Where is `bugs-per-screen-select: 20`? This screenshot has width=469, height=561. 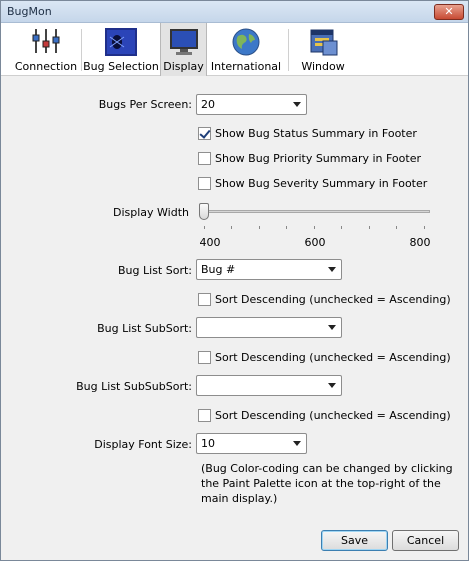
bugs-per-screen-select: 20 is located at coordinates (251, 104).